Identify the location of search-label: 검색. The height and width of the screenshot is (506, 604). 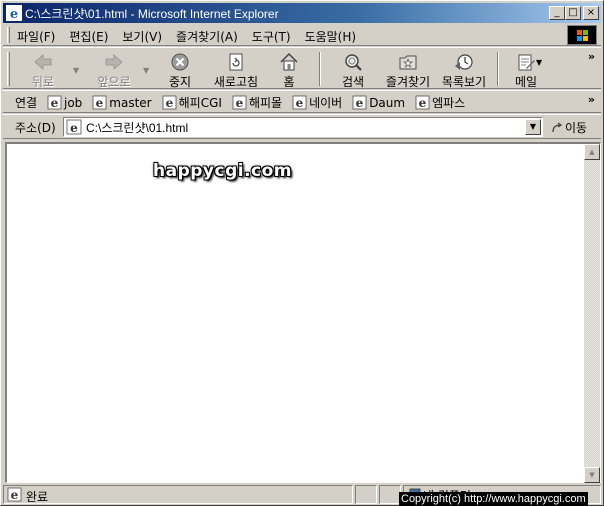
(353, 82).